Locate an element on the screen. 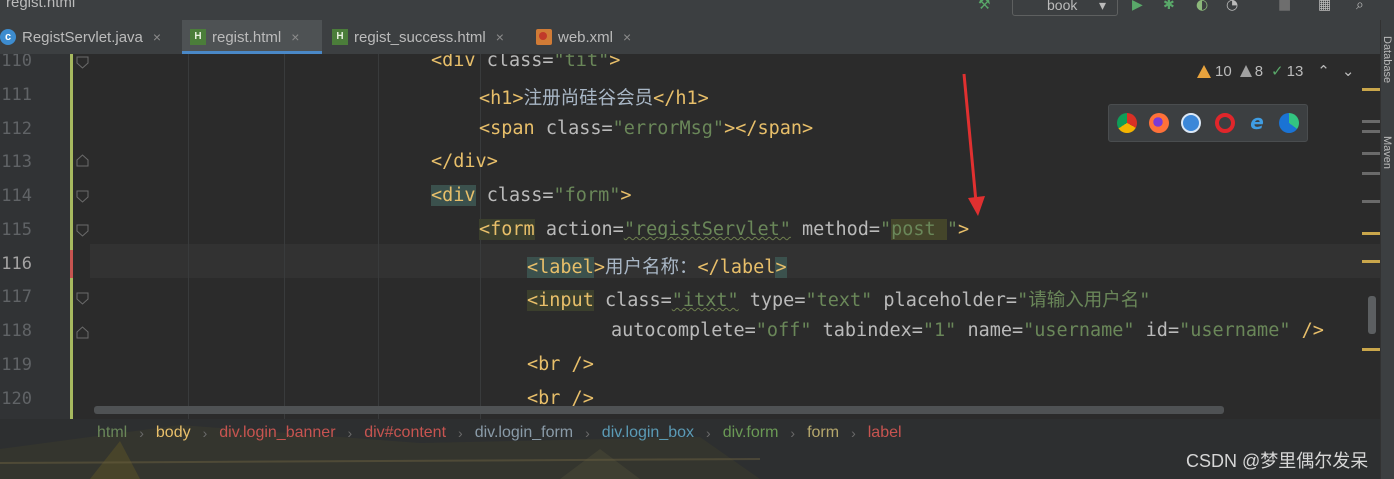 Image resolution: width=1394 pixels, height=479 pixels. tab-regist-html: H regist.html × is located at coordinates (252, 37).